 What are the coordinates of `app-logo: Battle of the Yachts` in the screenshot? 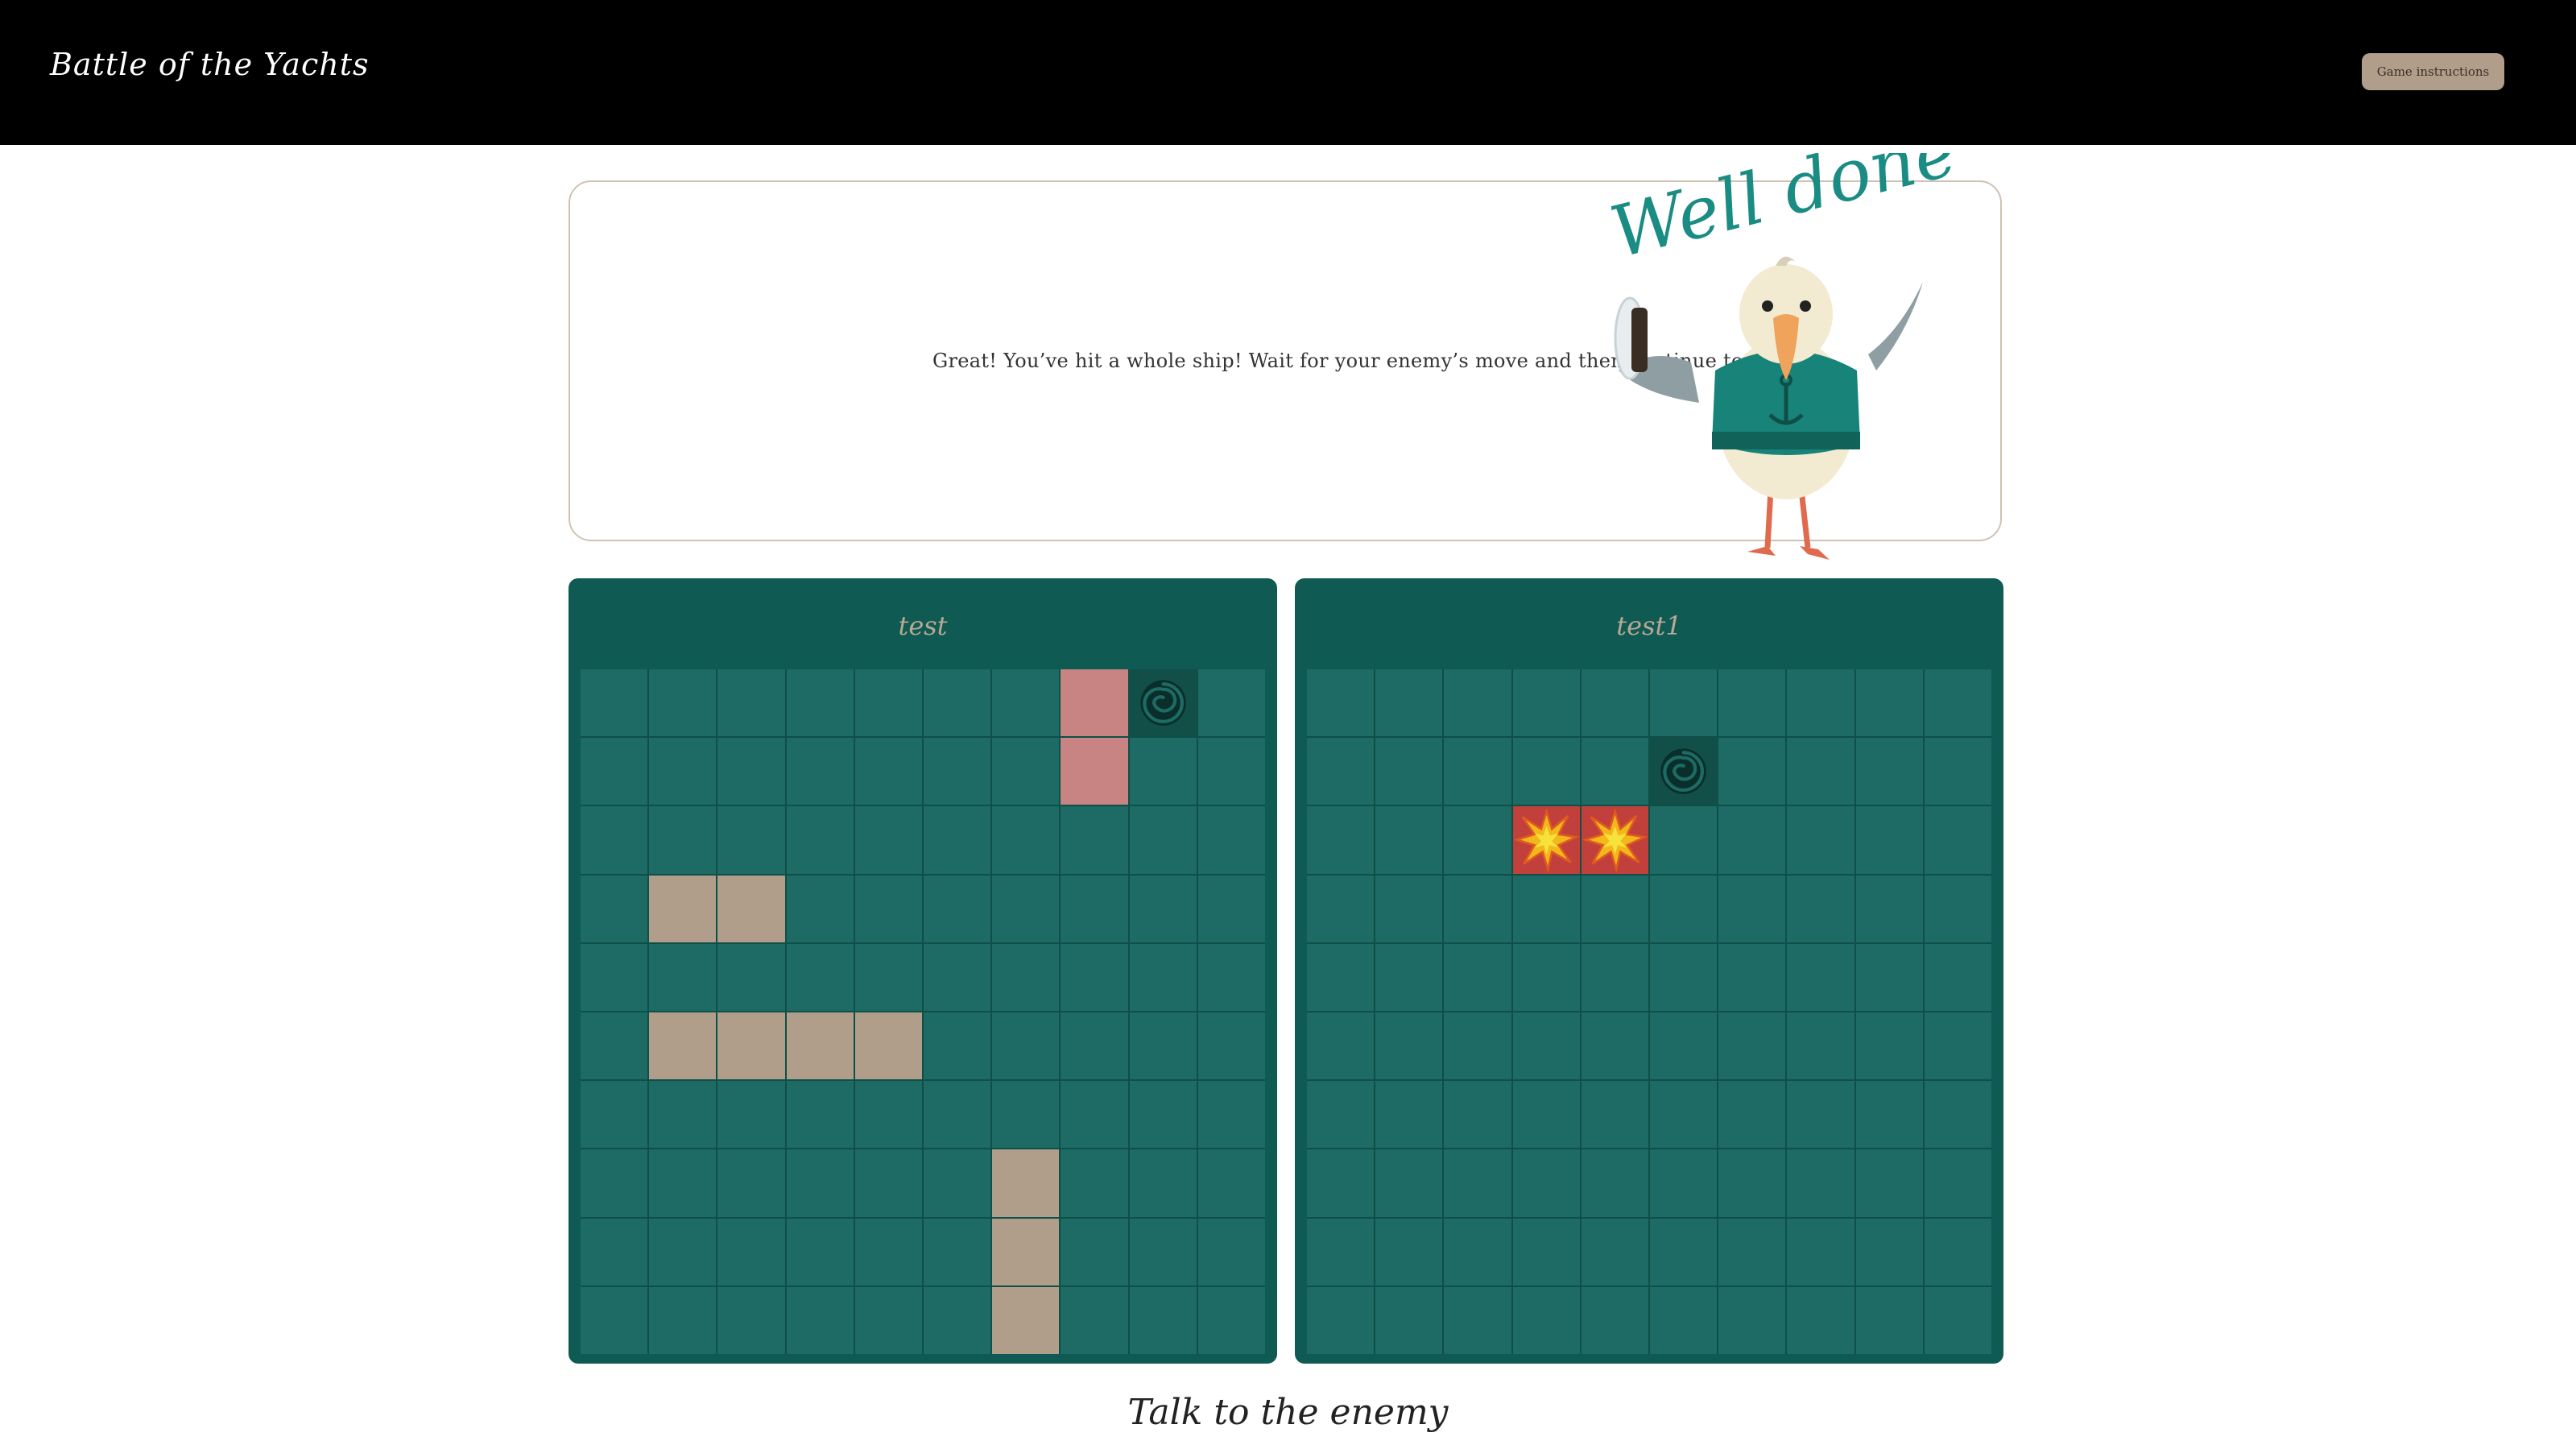 It's located at (210, 64).